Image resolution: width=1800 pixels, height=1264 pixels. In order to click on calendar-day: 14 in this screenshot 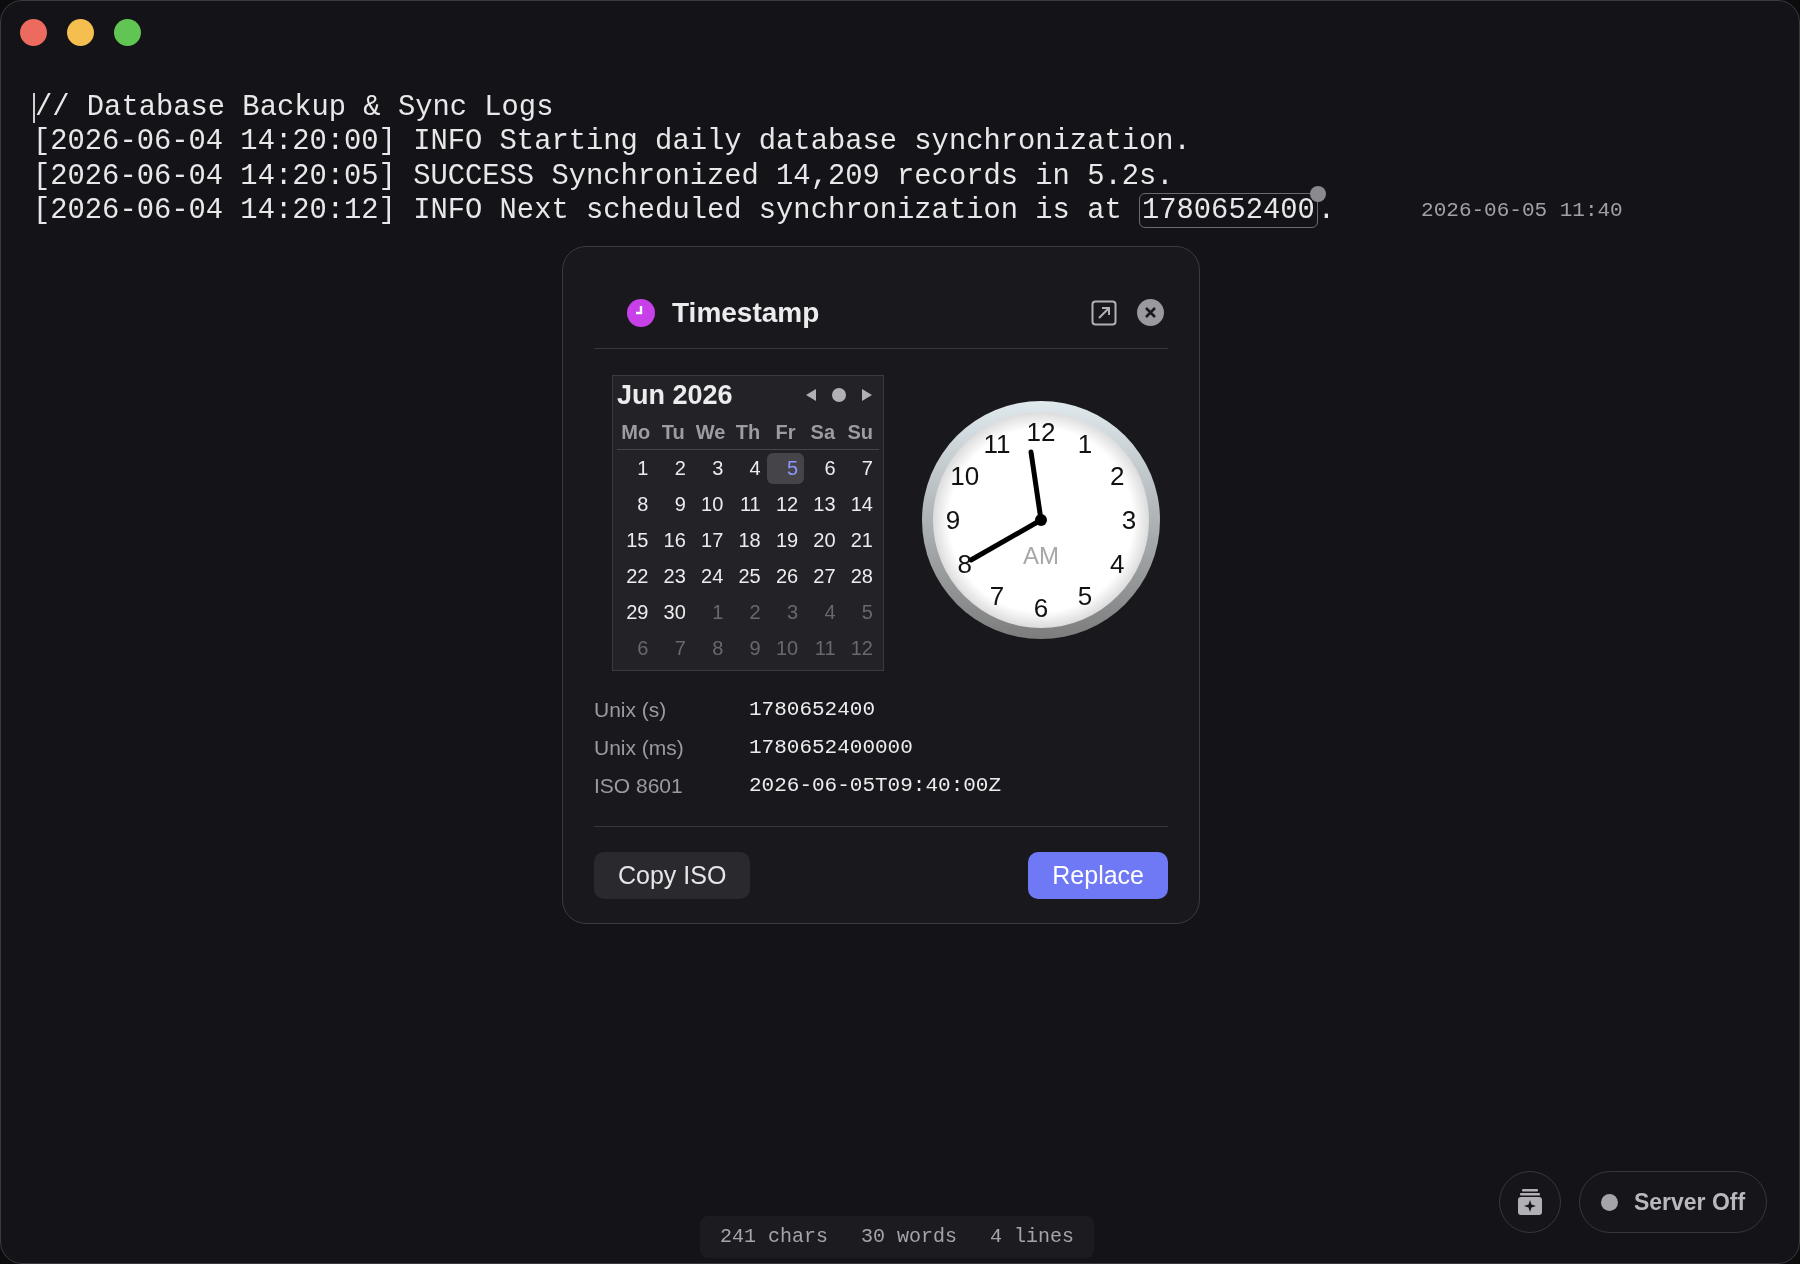, I will do `click(860, 504)`.